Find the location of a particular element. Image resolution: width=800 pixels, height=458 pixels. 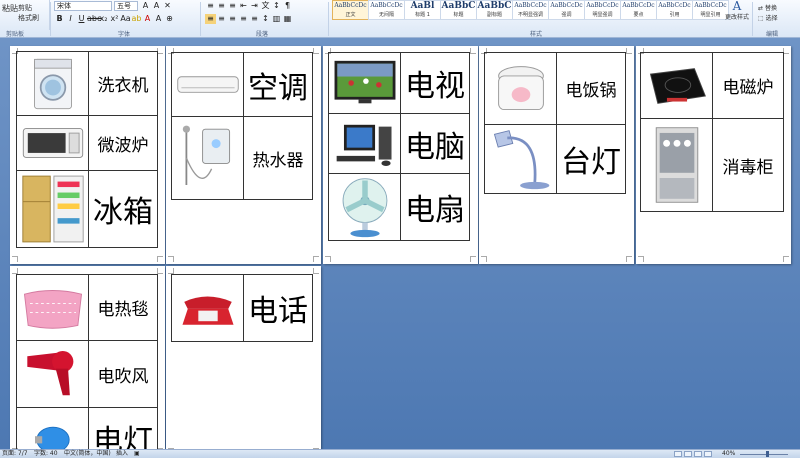

select-button: ⬚ 选择 is located at coordinates (768, 17).